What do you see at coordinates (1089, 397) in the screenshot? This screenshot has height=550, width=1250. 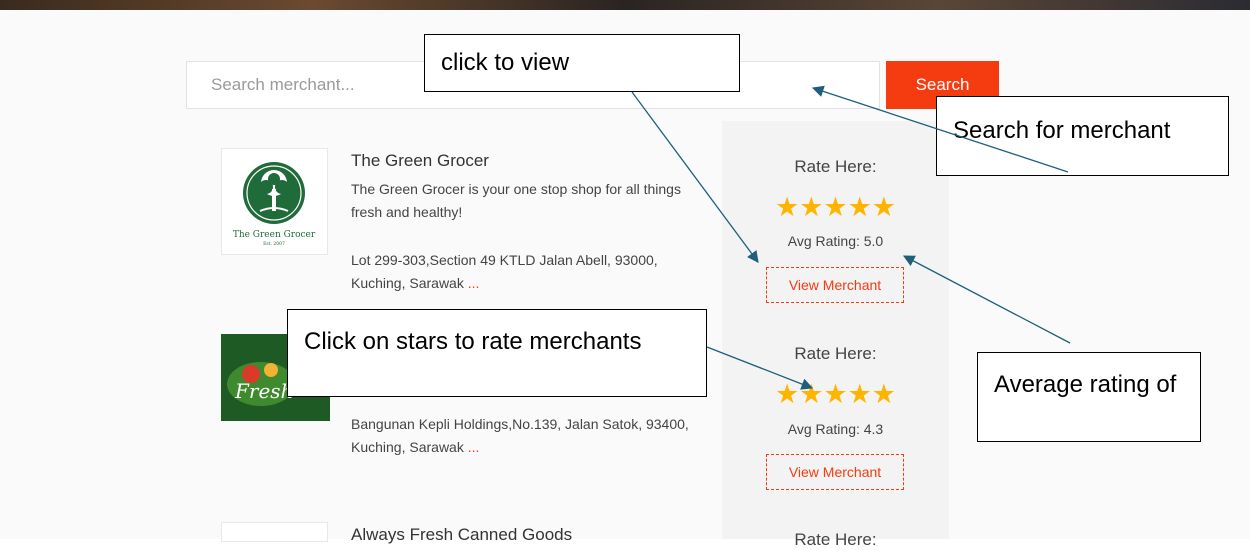 I see `callout-average-rating: Average rating of` at bounding box center [1089, 397].